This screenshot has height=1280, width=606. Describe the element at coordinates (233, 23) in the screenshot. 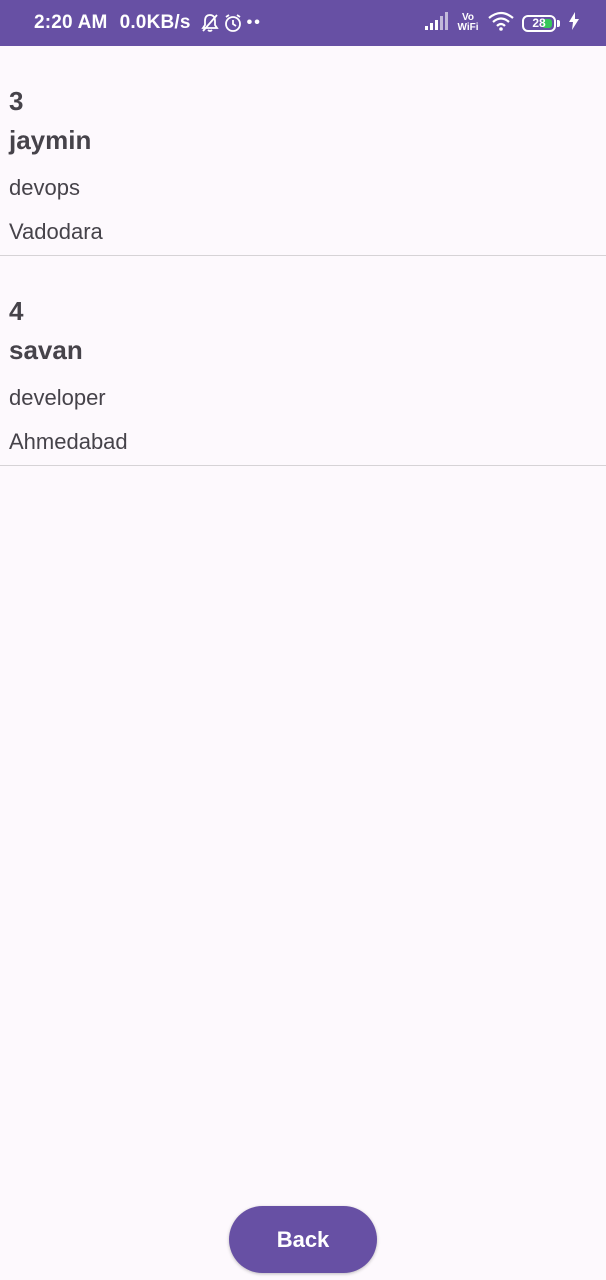

I see `alarm-icon` at that location.